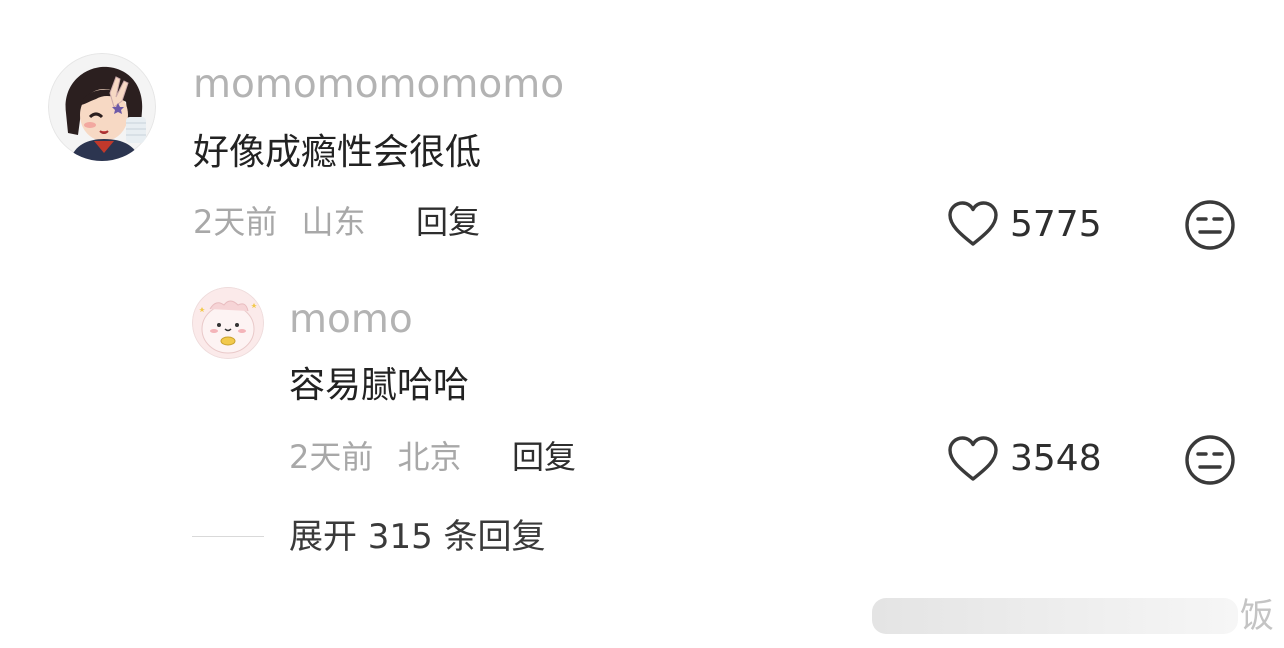 The height and width of the screenshot is (648, 1284). I want to click on comment-text: 容易腻哈哈, so click(379, 385).